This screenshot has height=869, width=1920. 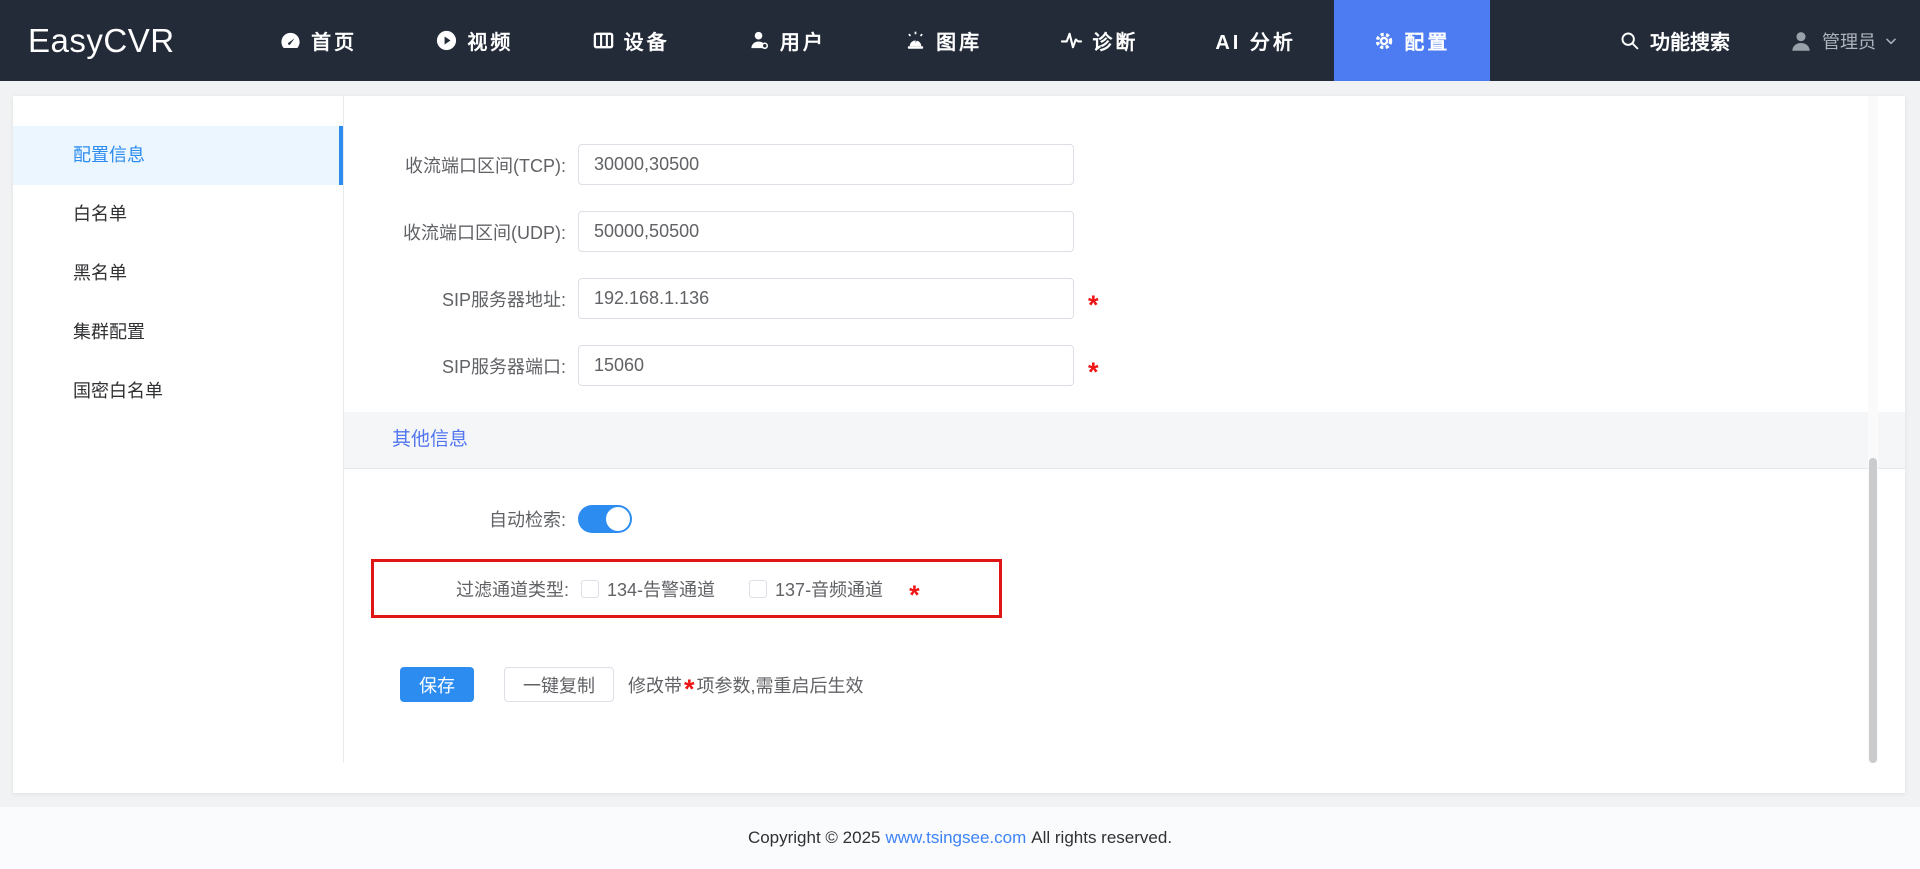 What do you see at coordinates (1255, 43) in the screenshot?
I see `nav-item-label: AI 分析` at bounding box center [1255, 43].